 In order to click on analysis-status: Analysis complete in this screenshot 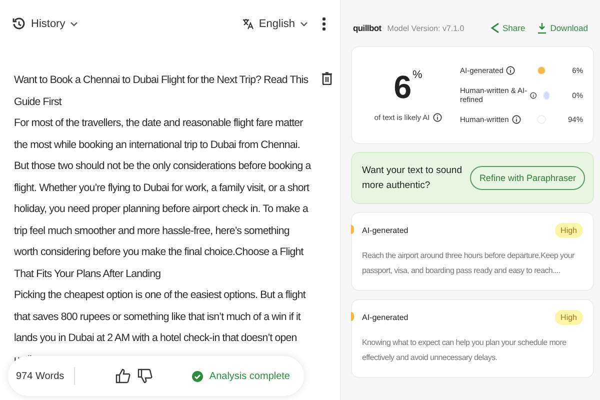, I will do `click(249, 376)`.